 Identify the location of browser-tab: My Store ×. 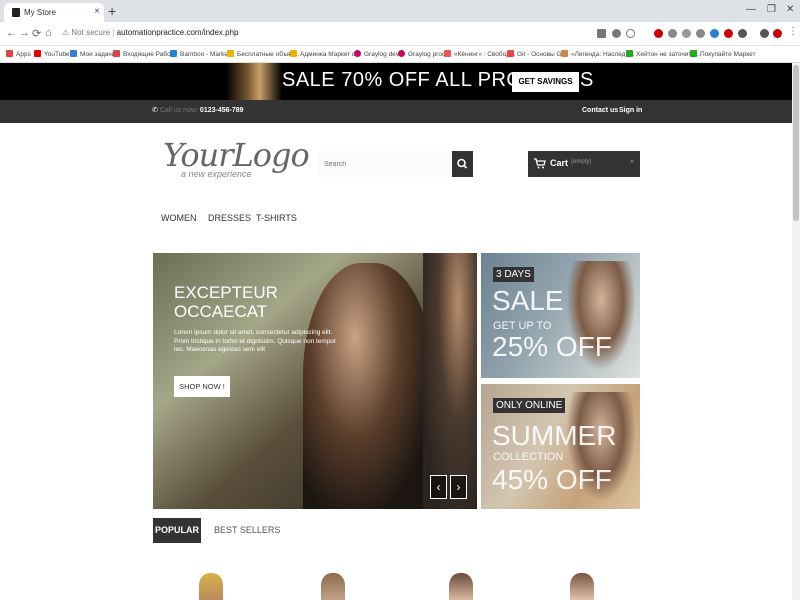
(54, 12).